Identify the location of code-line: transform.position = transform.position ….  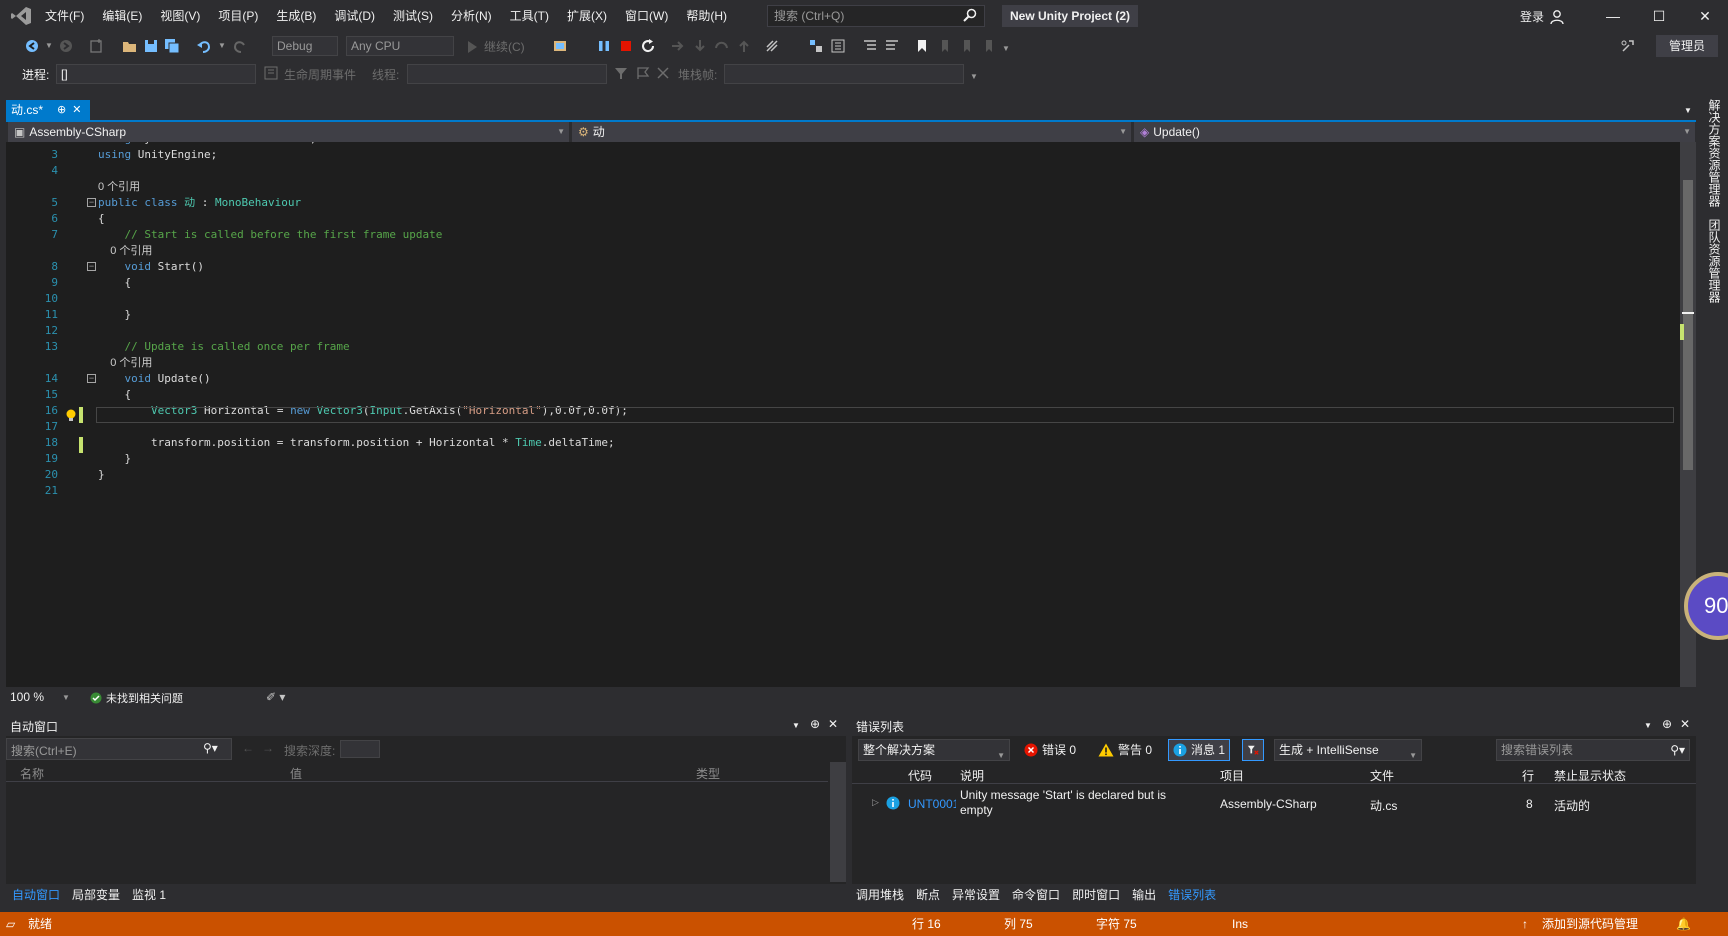
(356, 443).